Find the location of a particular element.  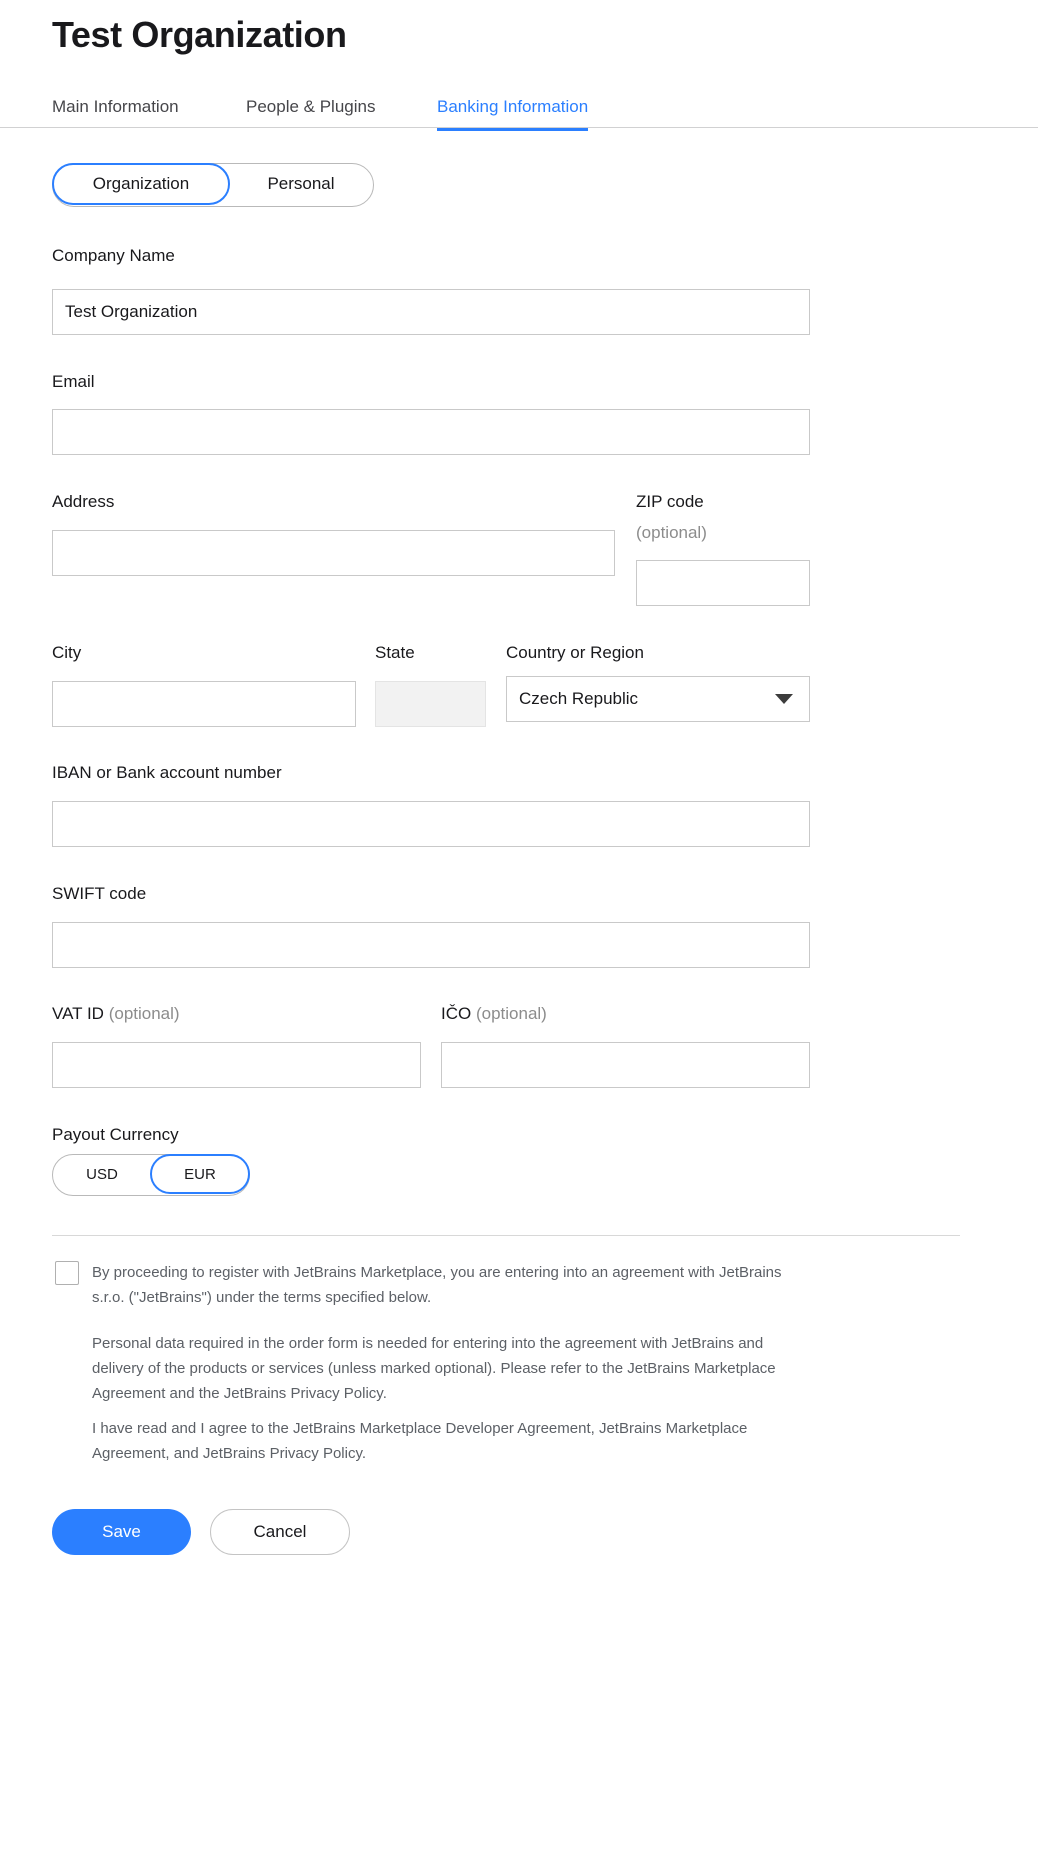

city-input is located at coordinates (204, 704).